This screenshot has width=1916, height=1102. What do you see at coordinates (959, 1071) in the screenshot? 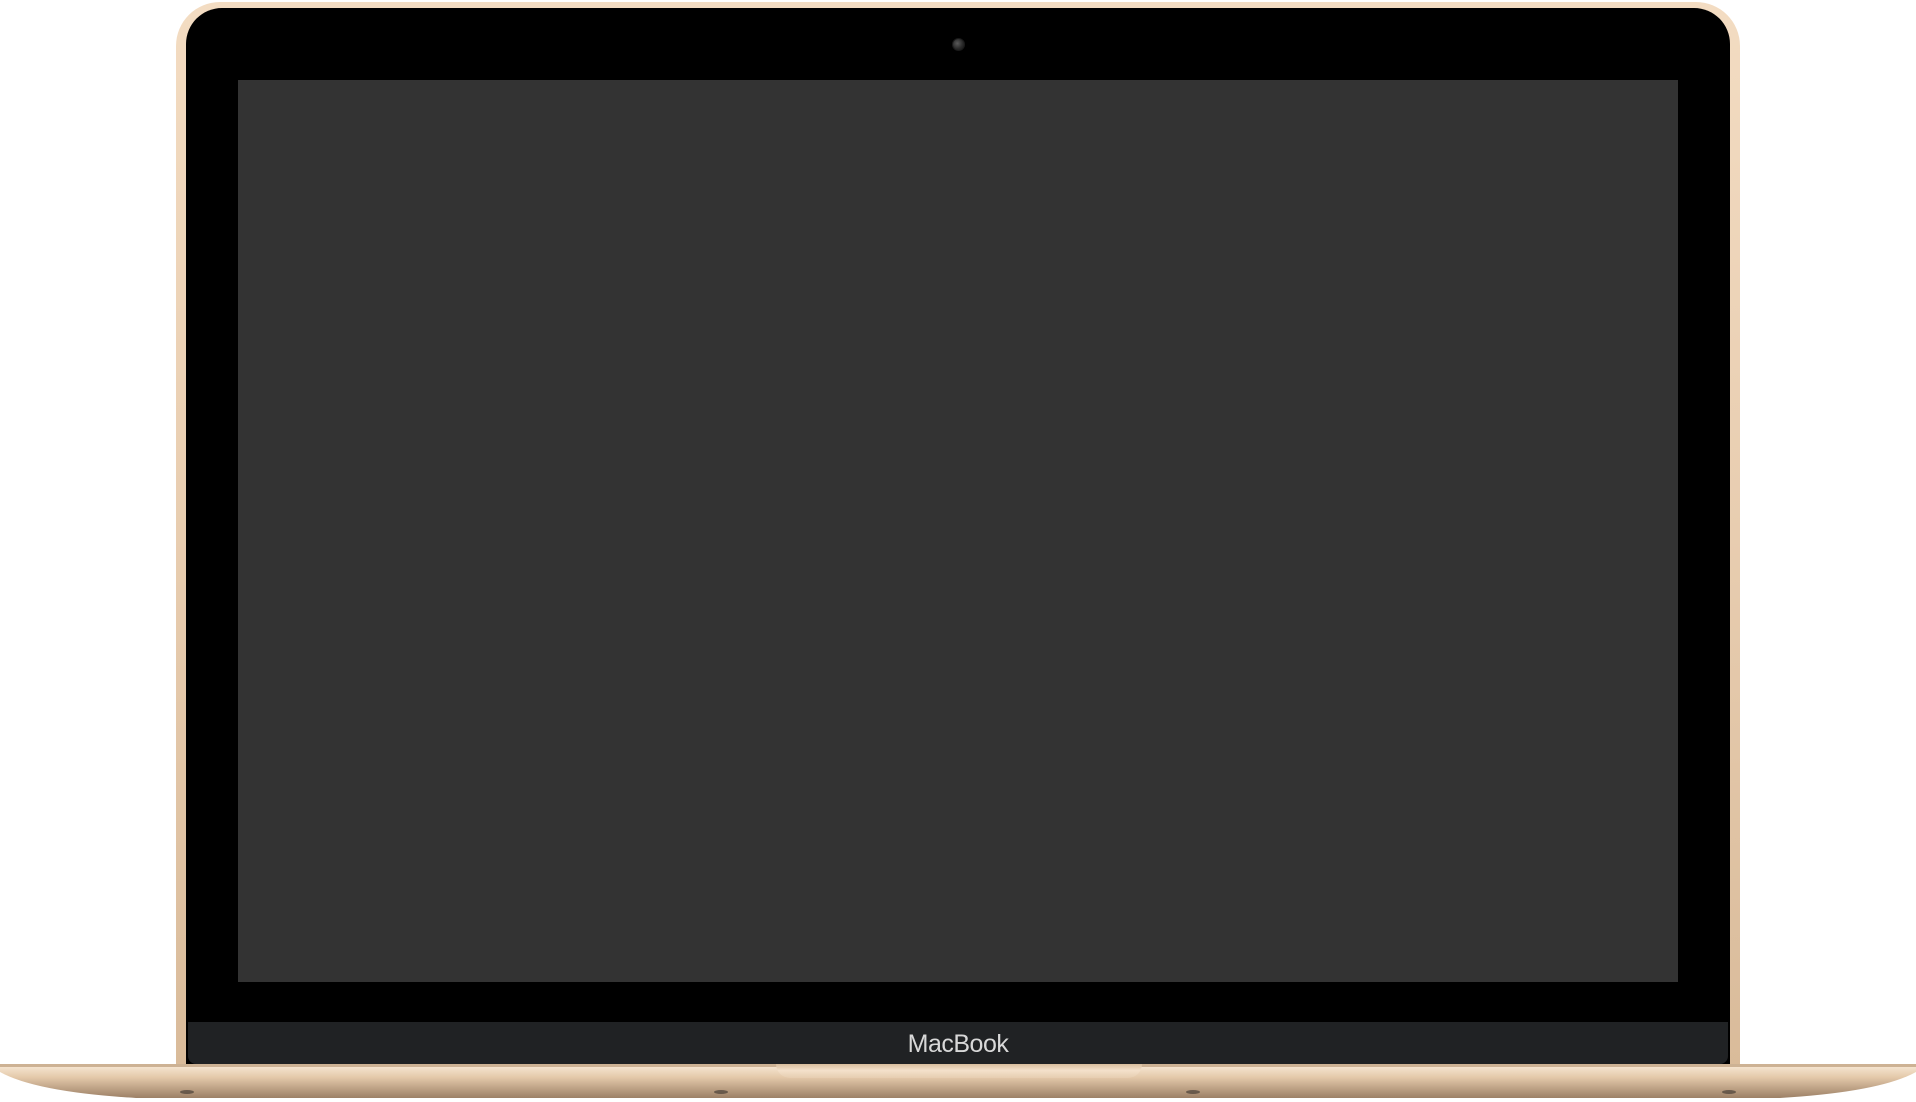
I see `hinge-notch` at bounding box center [959, 1071].